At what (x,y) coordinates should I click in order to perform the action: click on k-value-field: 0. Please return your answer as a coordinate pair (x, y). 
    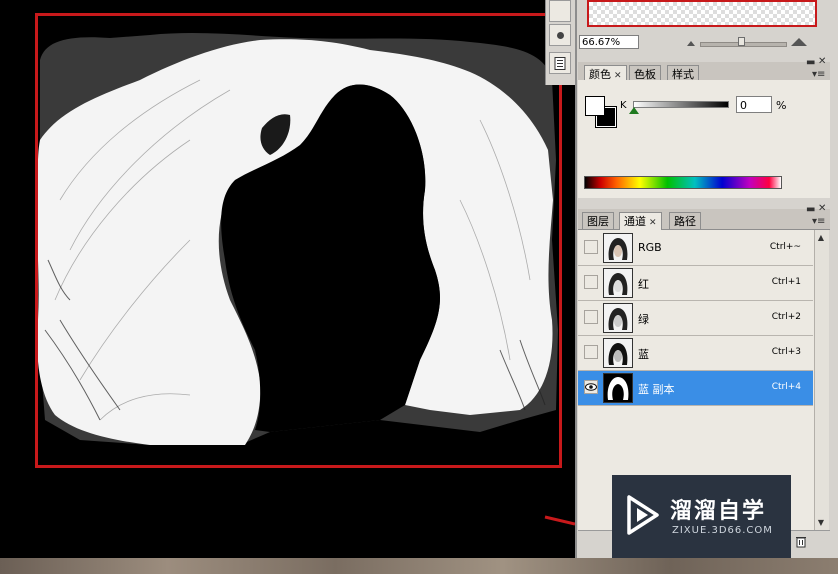
    Looking at the image, I should click on (754, 104).